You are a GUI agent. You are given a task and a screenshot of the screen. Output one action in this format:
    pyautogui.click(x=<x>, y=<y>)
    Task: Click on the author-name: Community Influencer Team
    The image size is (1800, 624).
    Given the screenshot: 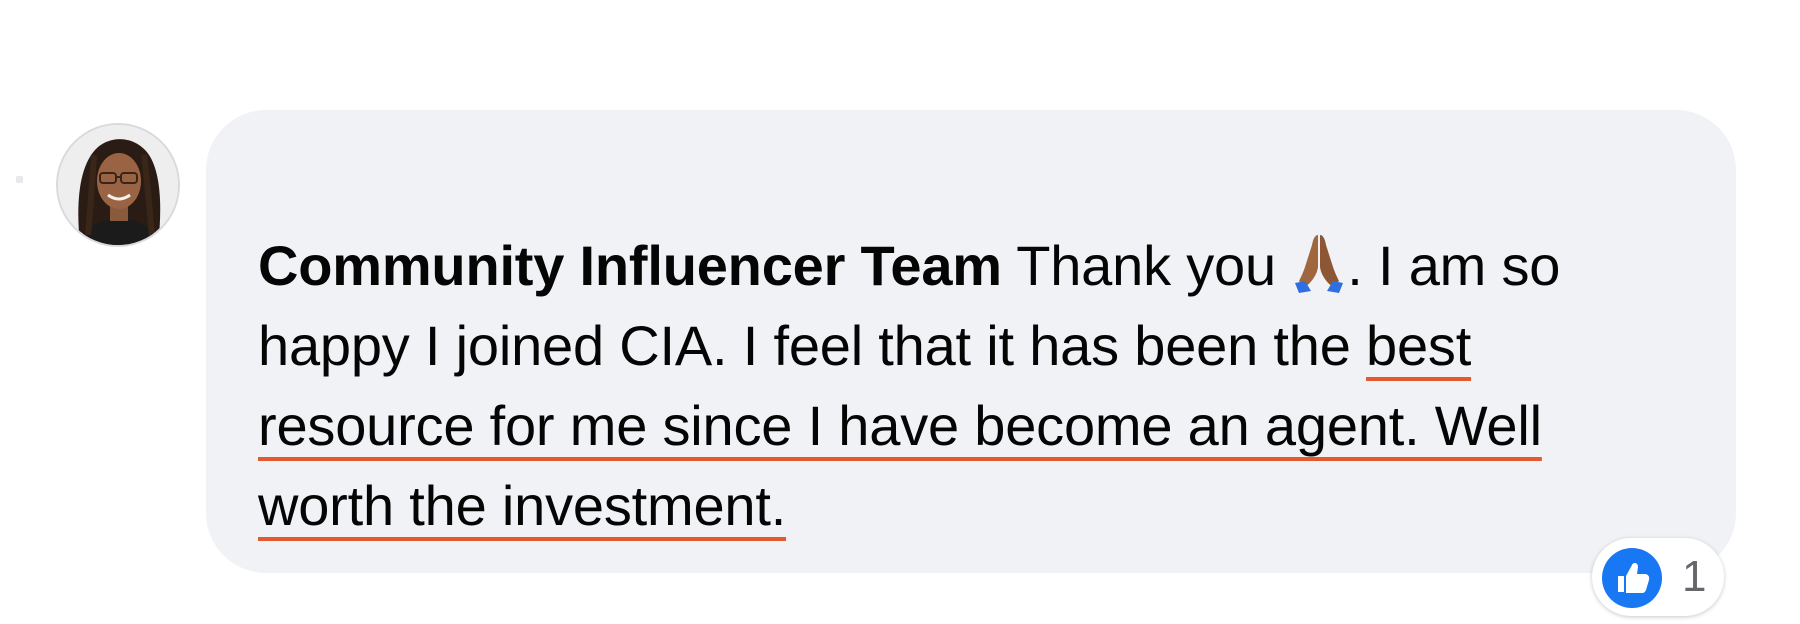 What is the action you would take?
    pyautogui.click(x=630, y=265)
    